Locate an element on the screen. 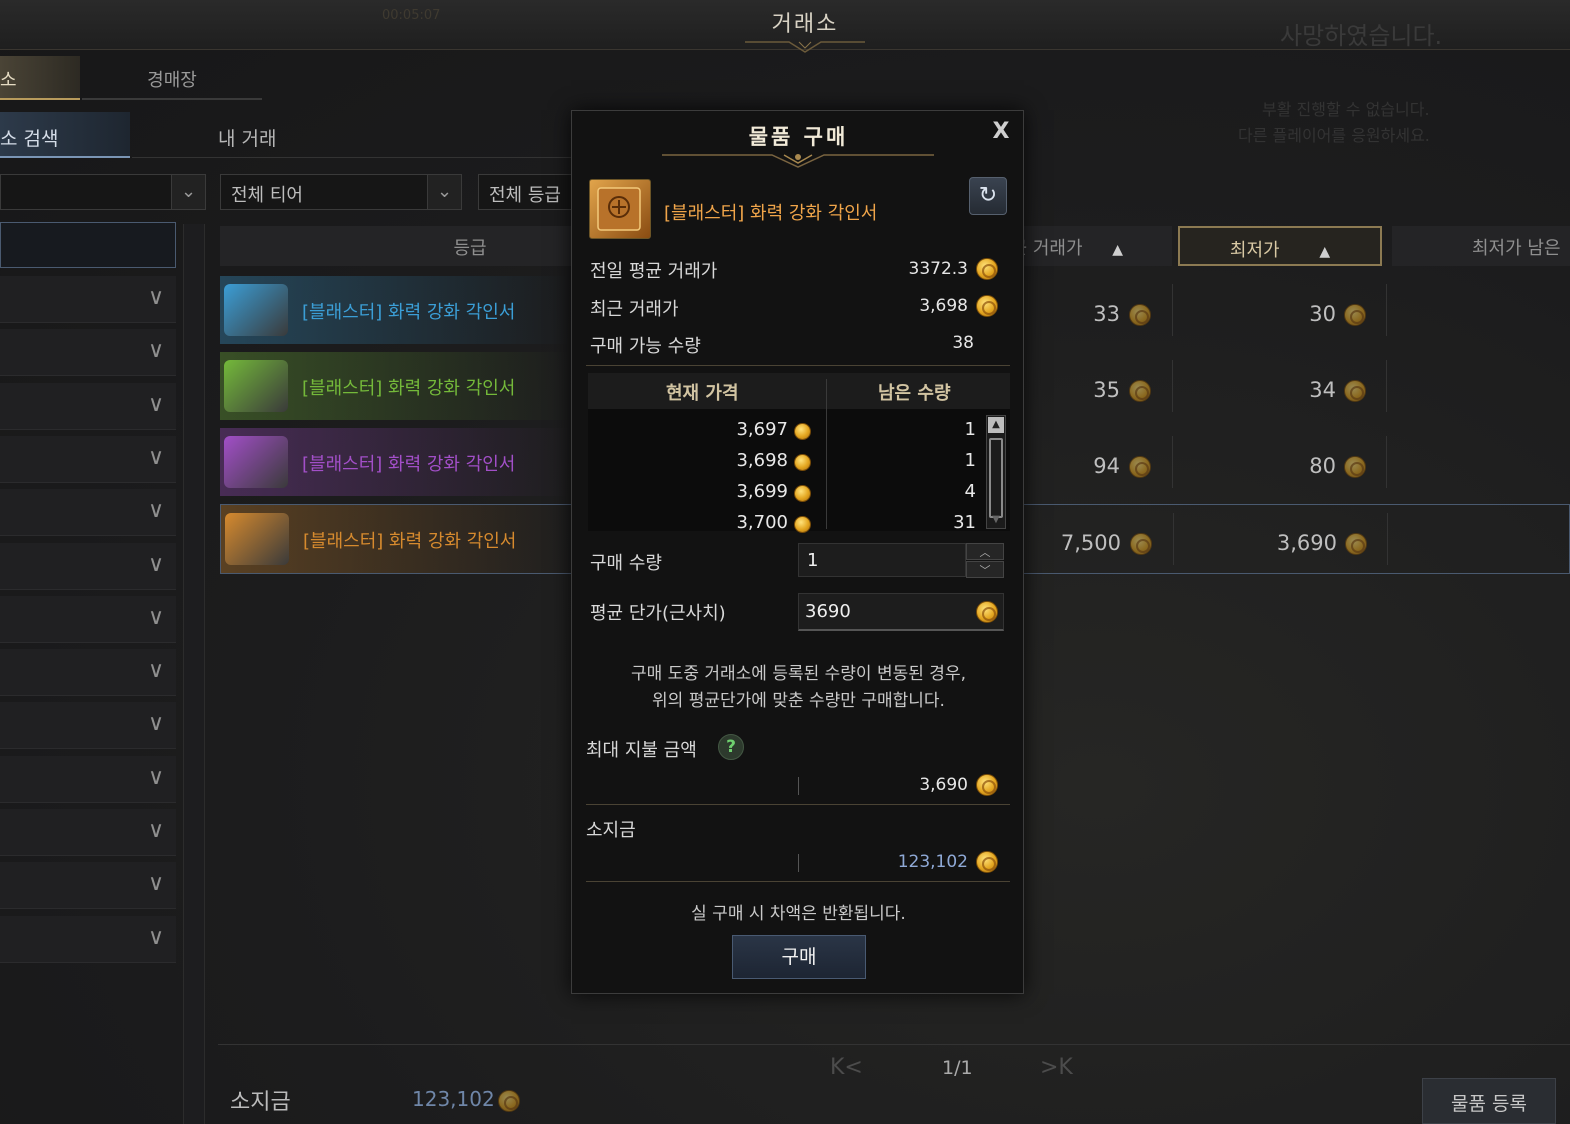 The height and width of the screenshot is (1124, 1570). category-dropdown: ⌄ is located at coordinates (103, 192).